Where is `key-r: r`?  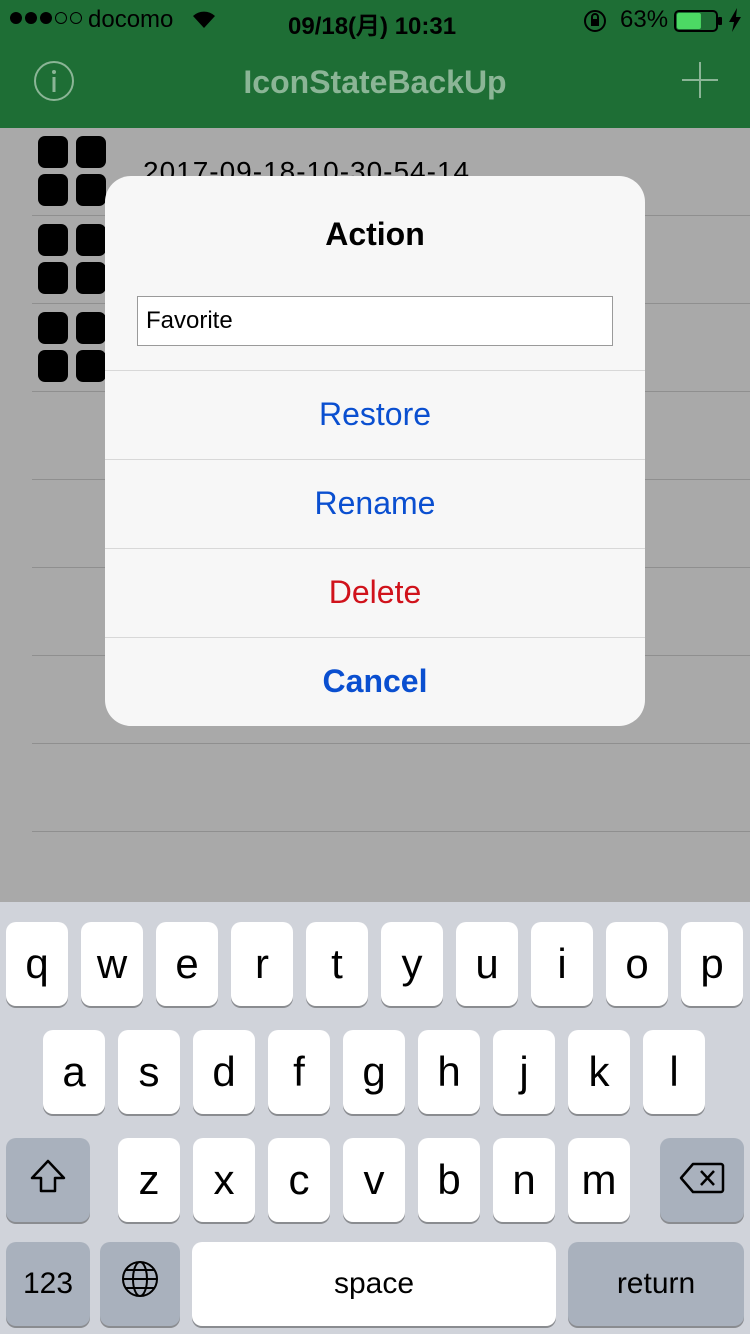
key-r: r is located at coordinates (262, 964).